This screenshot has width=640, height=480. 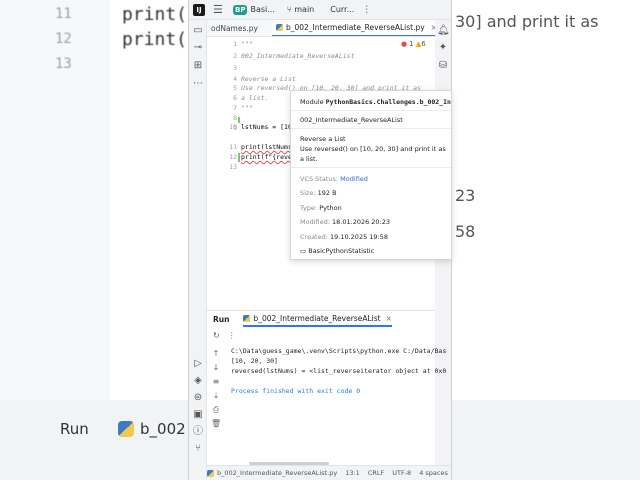 I want to click on vcs-status: VCS Status: Modified, so click(x=334, y=179).